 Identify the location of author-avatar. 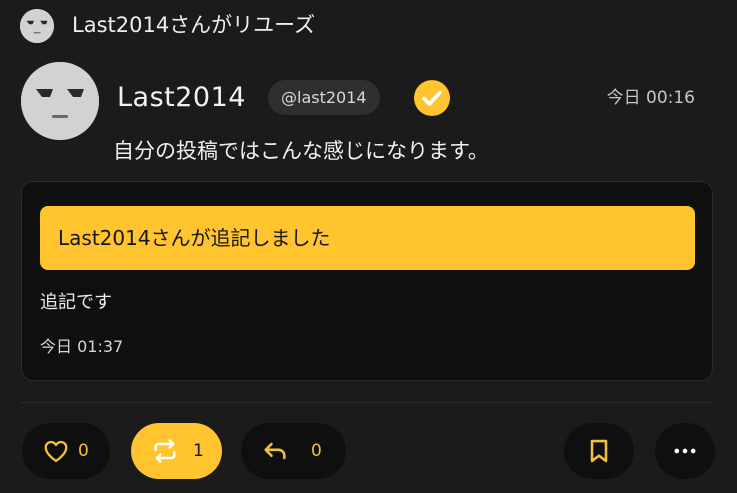
(60, 101).